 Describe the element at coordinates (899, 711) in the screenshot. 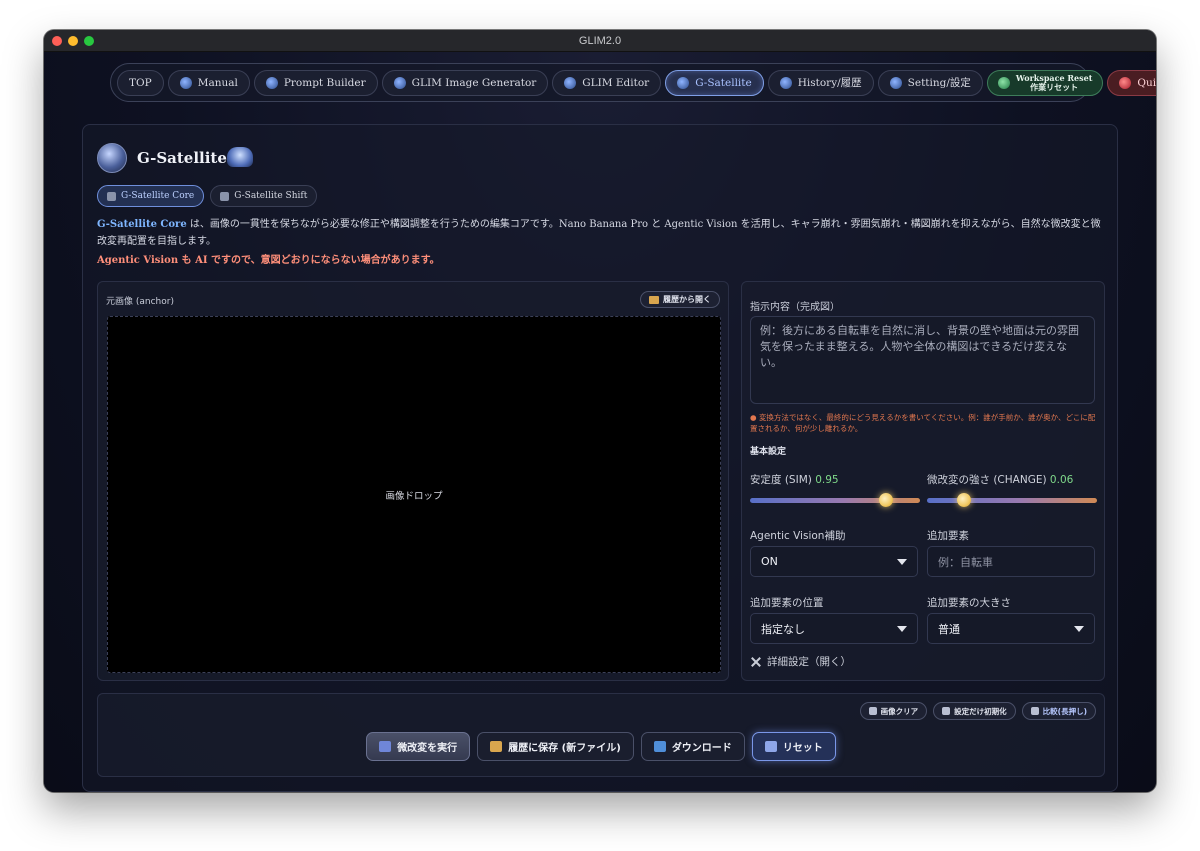

I see `button-label: 画像クリア` at that location.